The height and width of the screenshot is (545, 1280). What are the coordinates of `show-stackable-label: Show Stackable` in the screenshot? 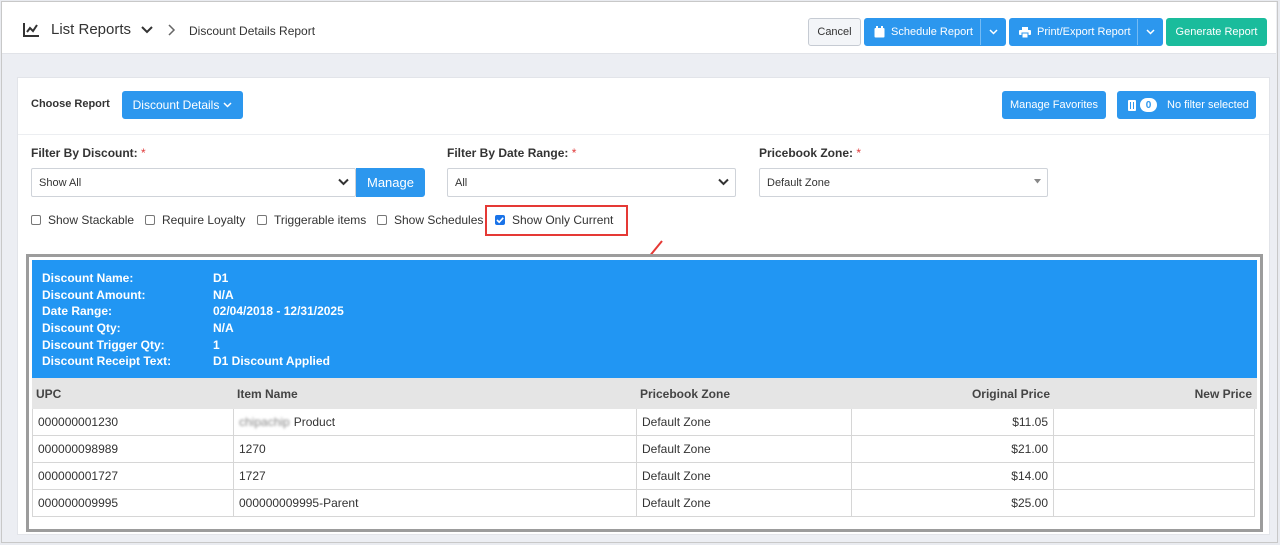 It's located at (91, 220).